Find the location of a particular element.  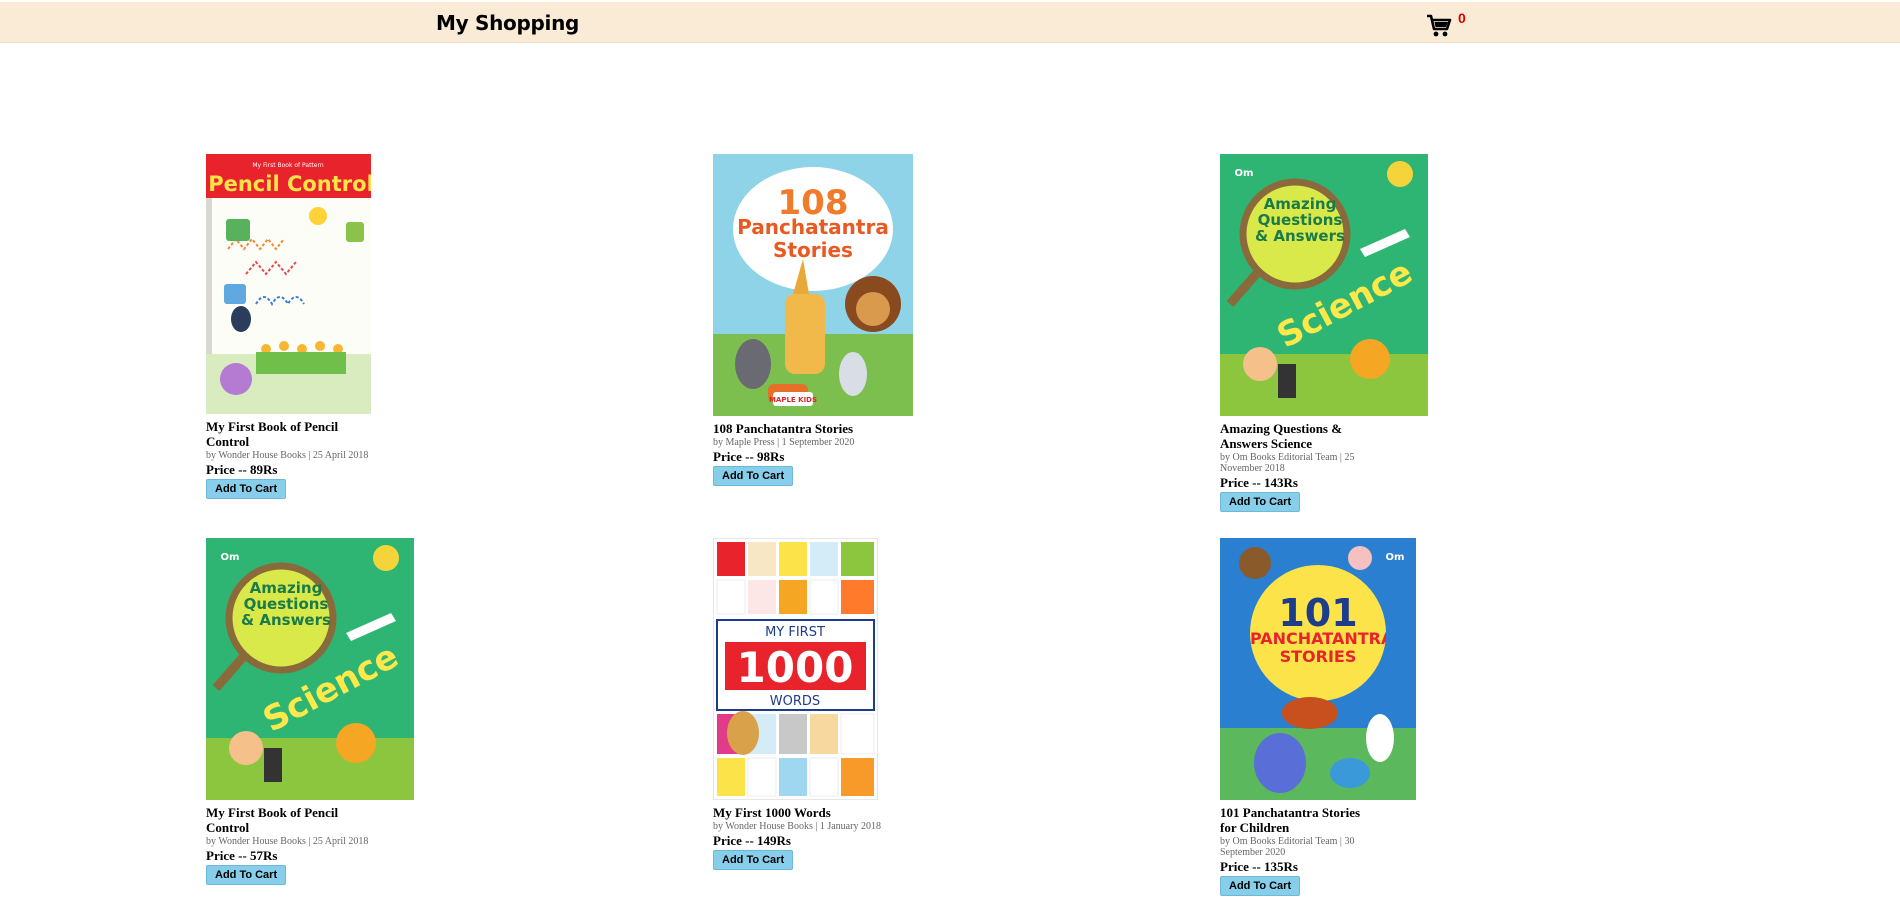

product-title: My First 1000 Words is located at coordinates (772, 812).